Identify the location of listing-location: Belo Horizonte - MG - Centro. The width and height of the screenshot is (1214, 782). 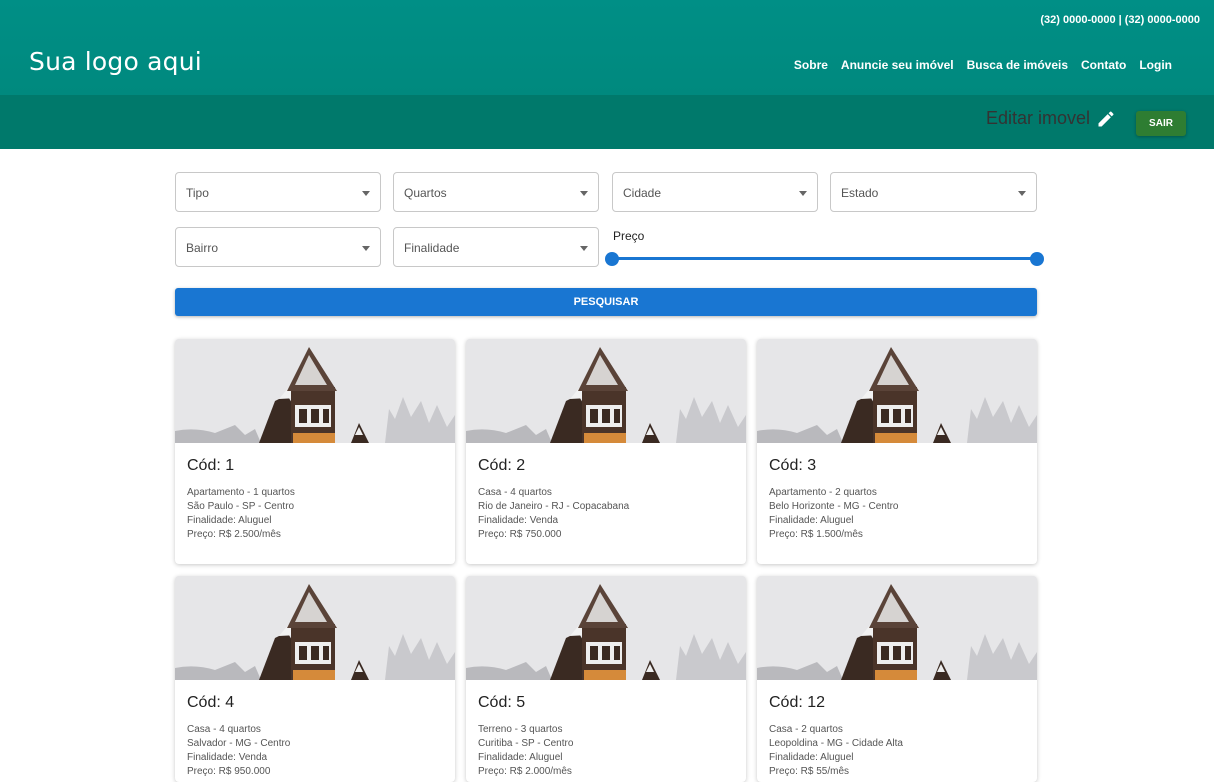
(834, 506).